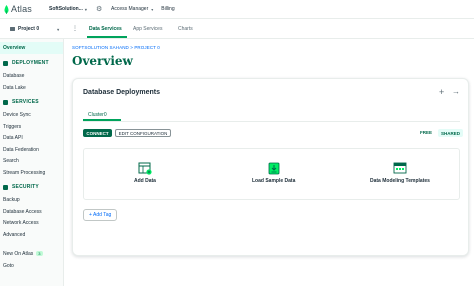 This screenshot has width=474, height=286. I want to click on sidebar-item-advanced: Advanced, so click(14, 235).